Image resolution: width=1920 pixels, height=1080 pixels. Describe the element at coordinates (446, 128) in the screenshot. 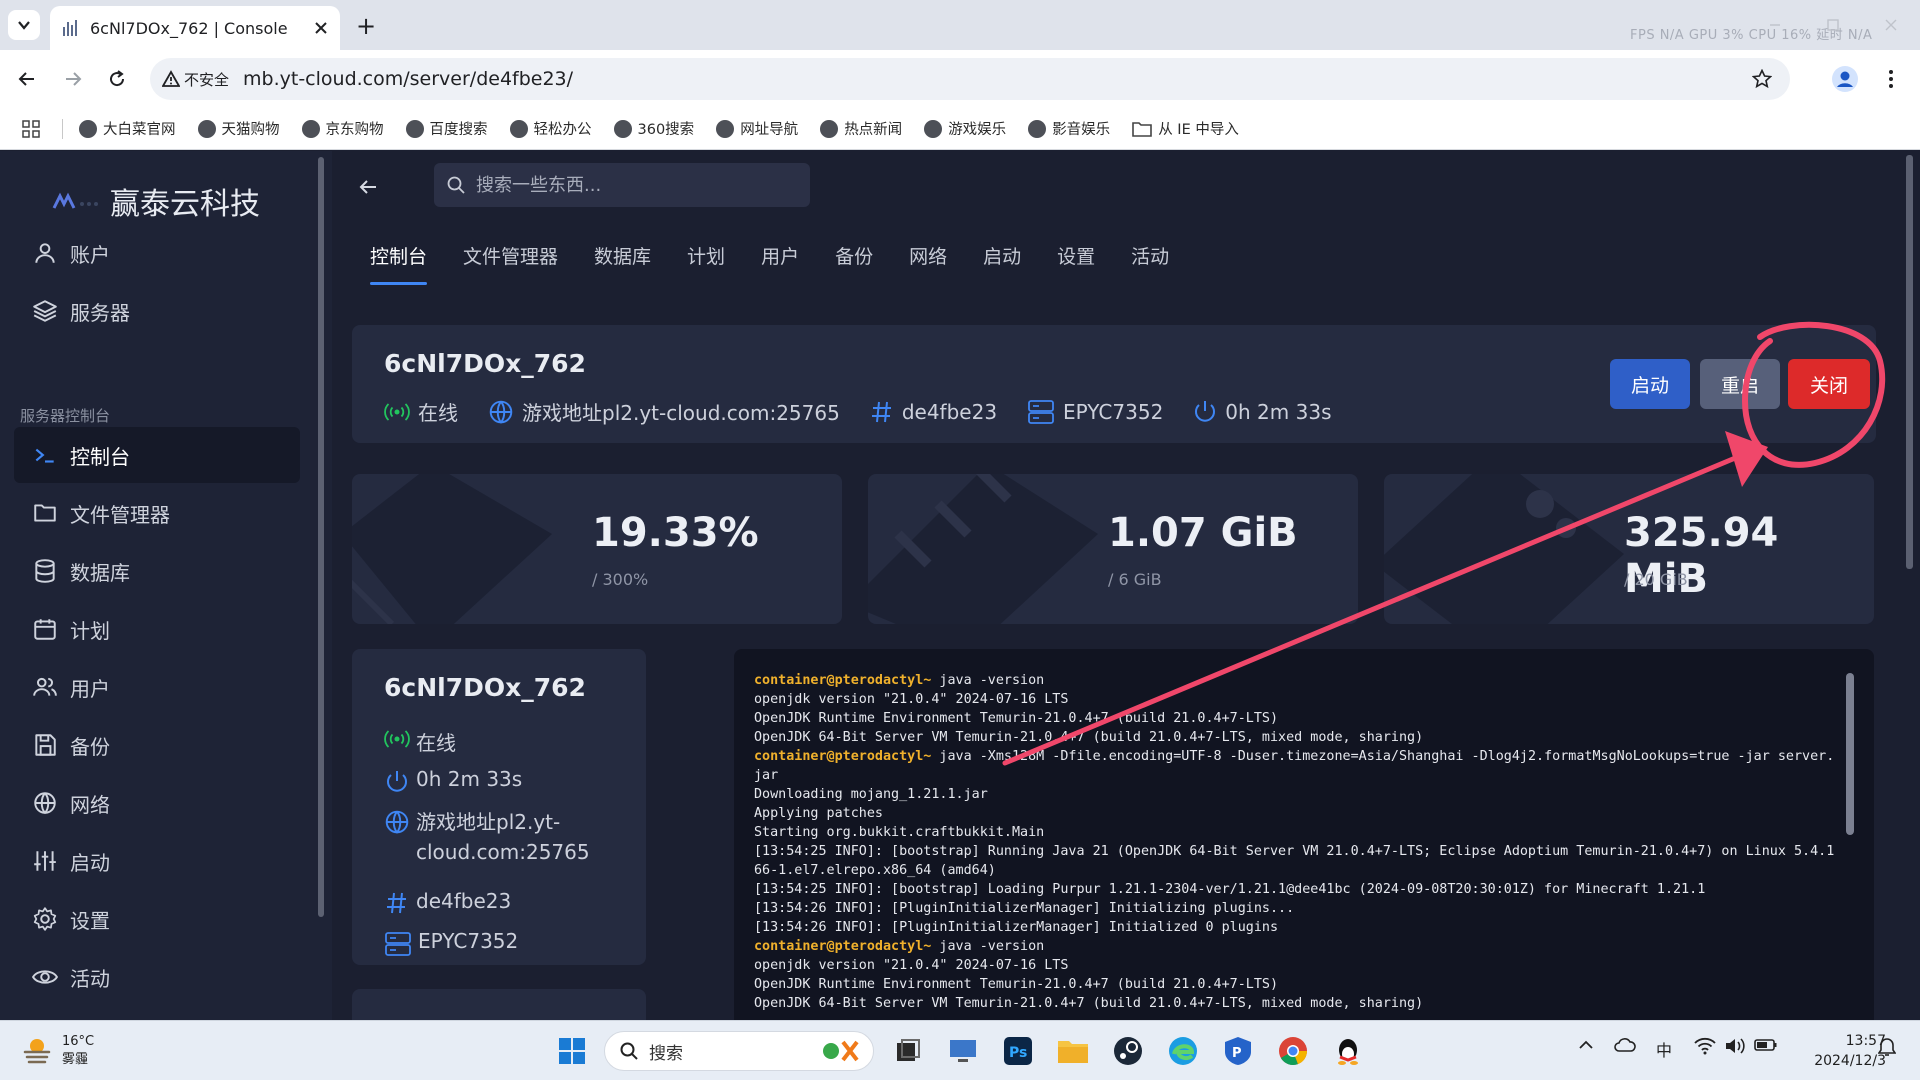

I see `bookmark-item: 百度搜索` at that location.